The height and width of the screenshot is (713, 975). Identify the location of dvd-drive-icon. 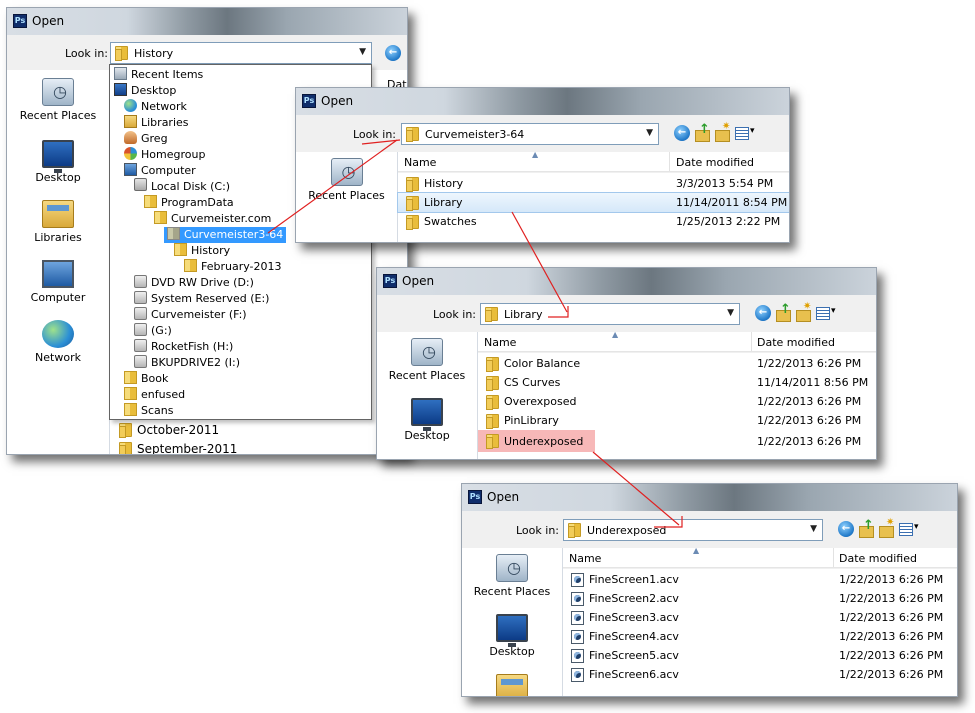
(140, 281).